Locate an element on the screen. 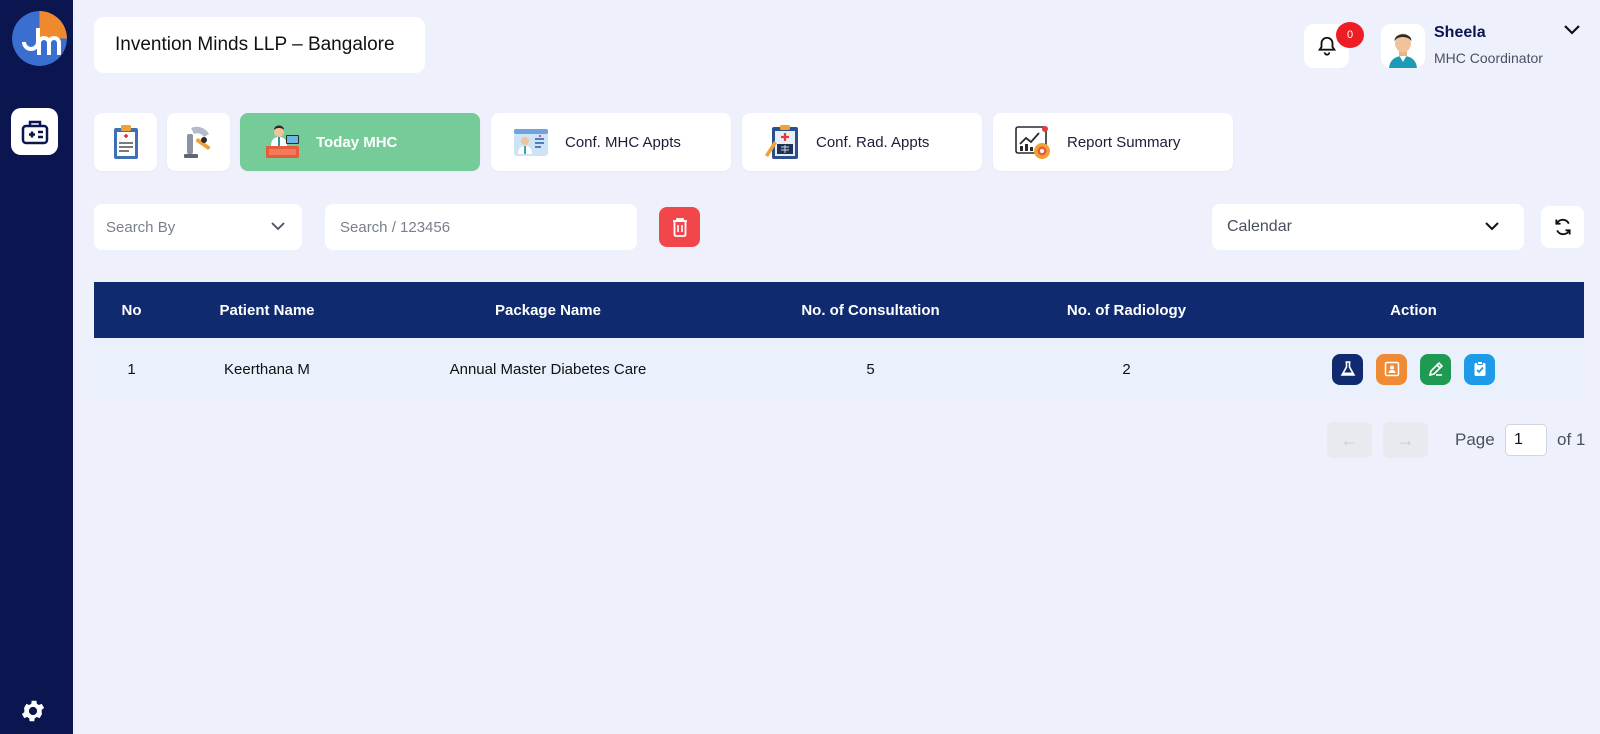 Image resolution: width=1600 pixels, height=734 pixels. user-role: MHC Coordinator is located at coordinates (1488, 58).